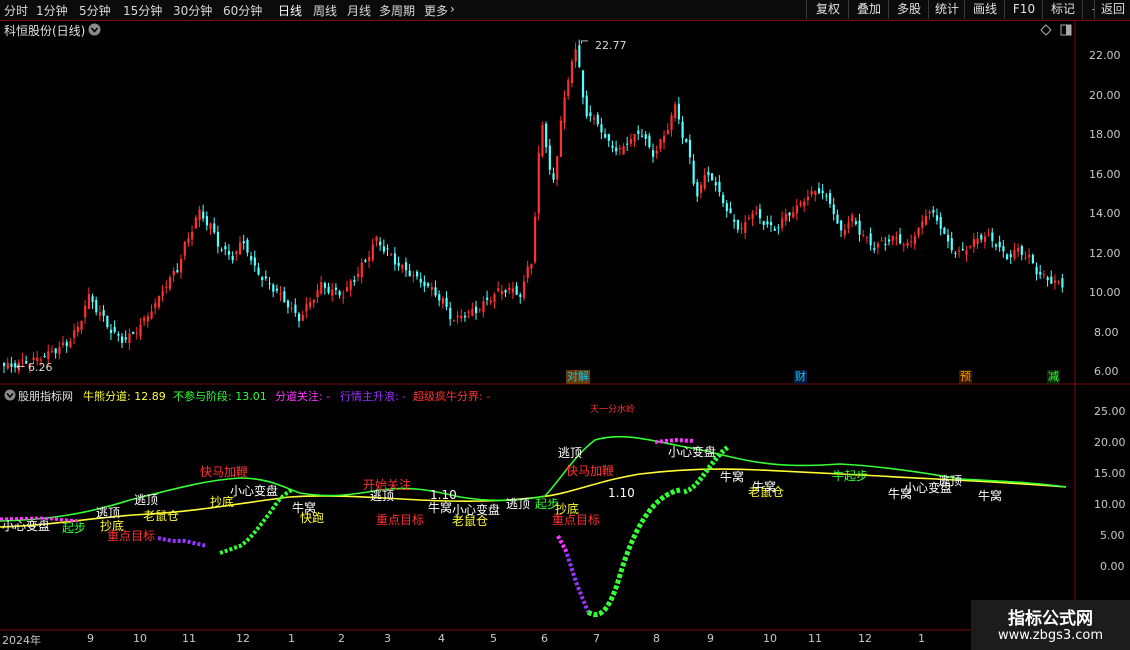 The image size is (1130, 650). I want to click on chevron-down-circle-icon, so click(10, 395).